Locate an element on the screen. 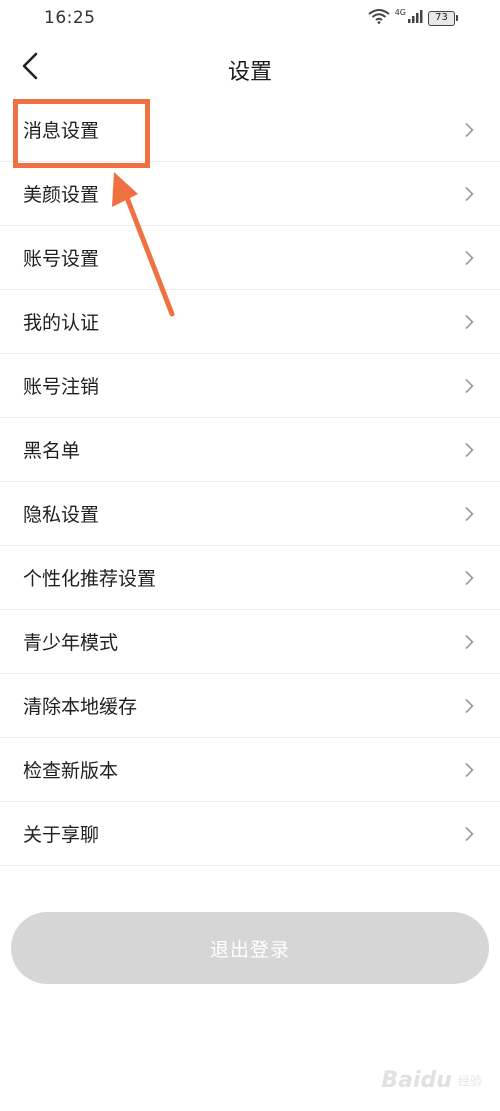  battery-level: 73 is located at coordinates (441, 18).